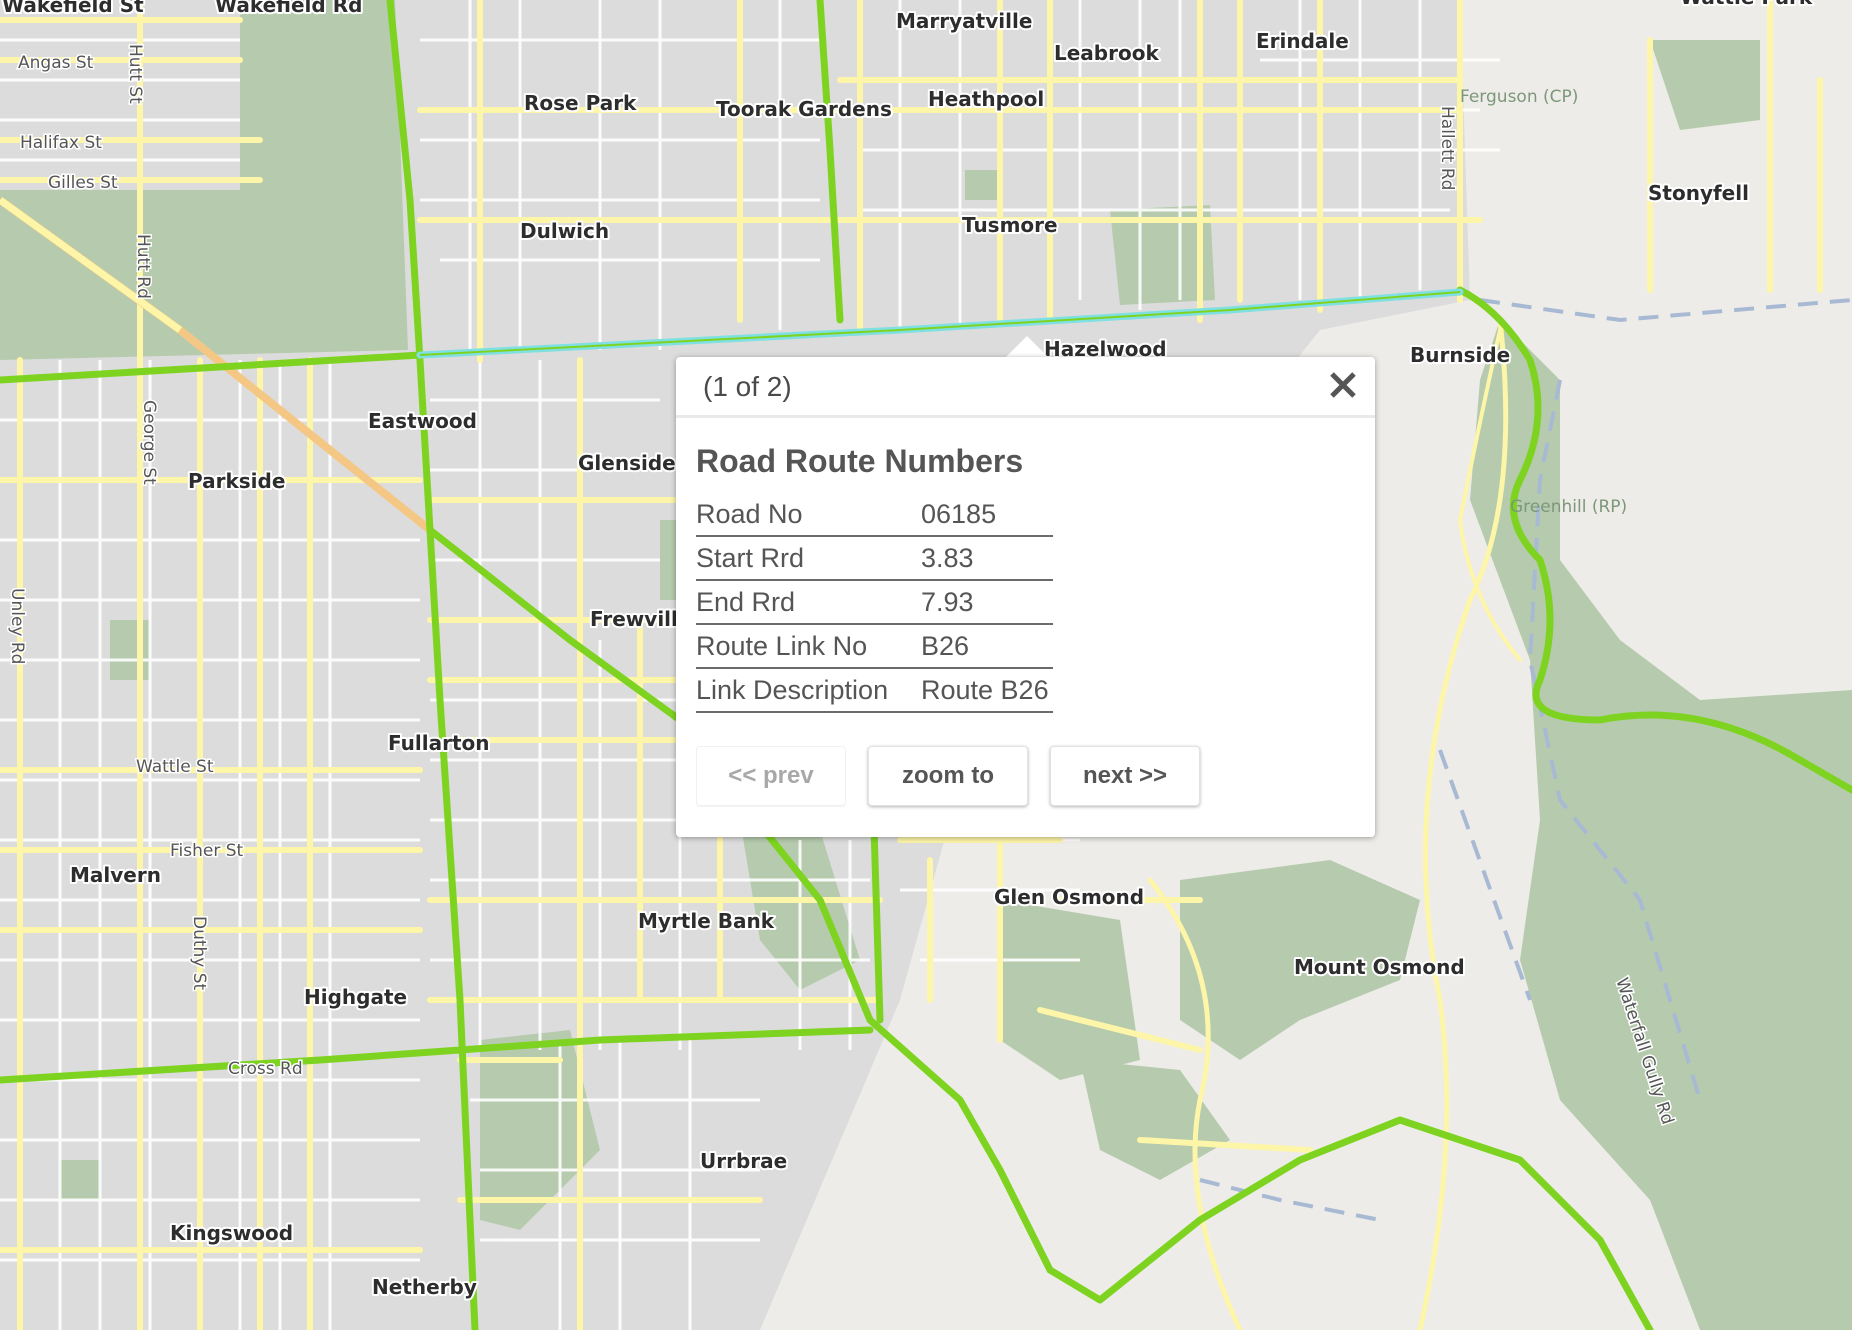 The width and height of the screenshot is (1852, 1330). I want to click on label-george-st: George St, so click(149, 442).